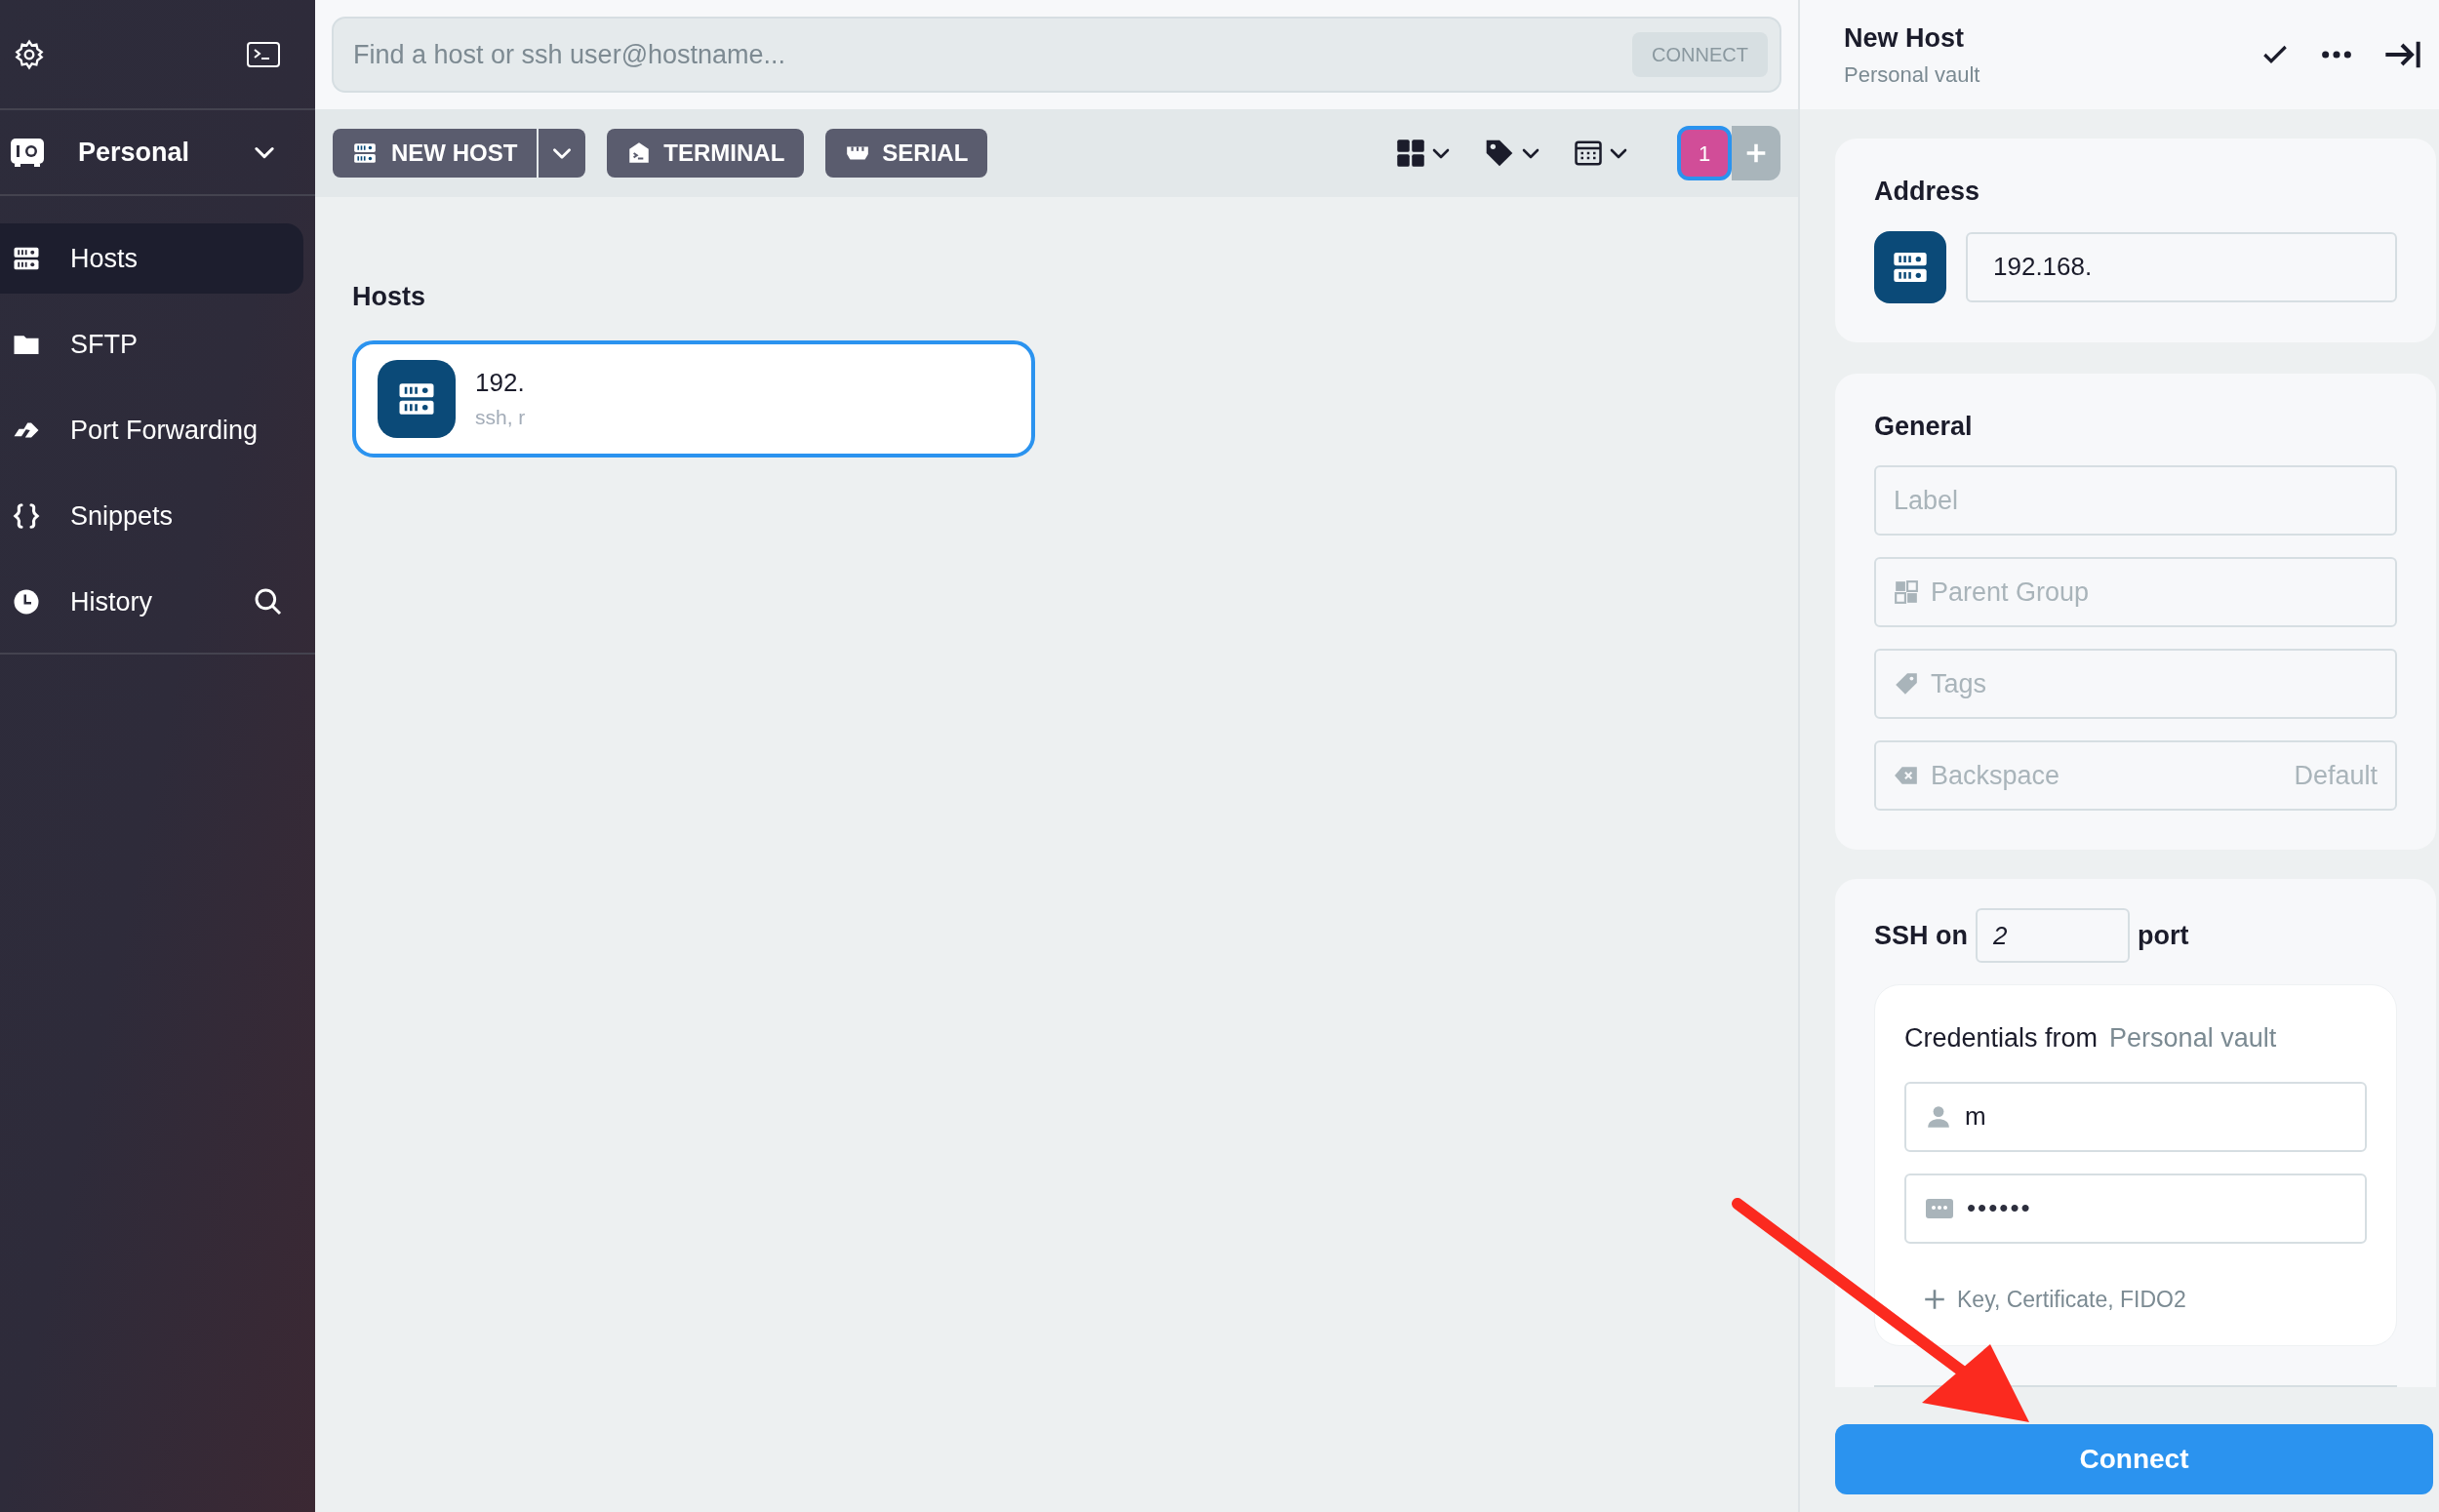 This screenshot has width=2439, height=1512. What do you see at coordinates (152, 516) in the screenshot?
I see `sidebar-item: Snippets` at bounding box center [152, 516].